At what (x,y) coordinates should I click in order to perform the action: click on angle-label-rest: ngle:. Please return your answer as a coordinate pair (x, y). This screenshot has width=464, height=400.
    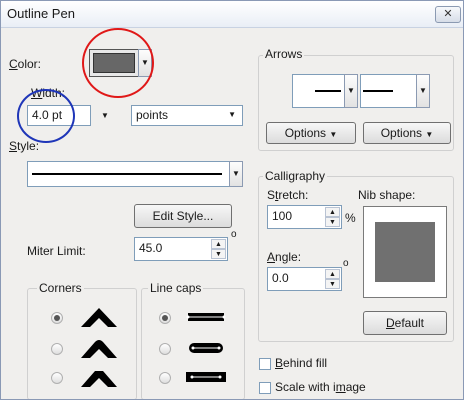
    Looking at the image, I should click on (288, 257).